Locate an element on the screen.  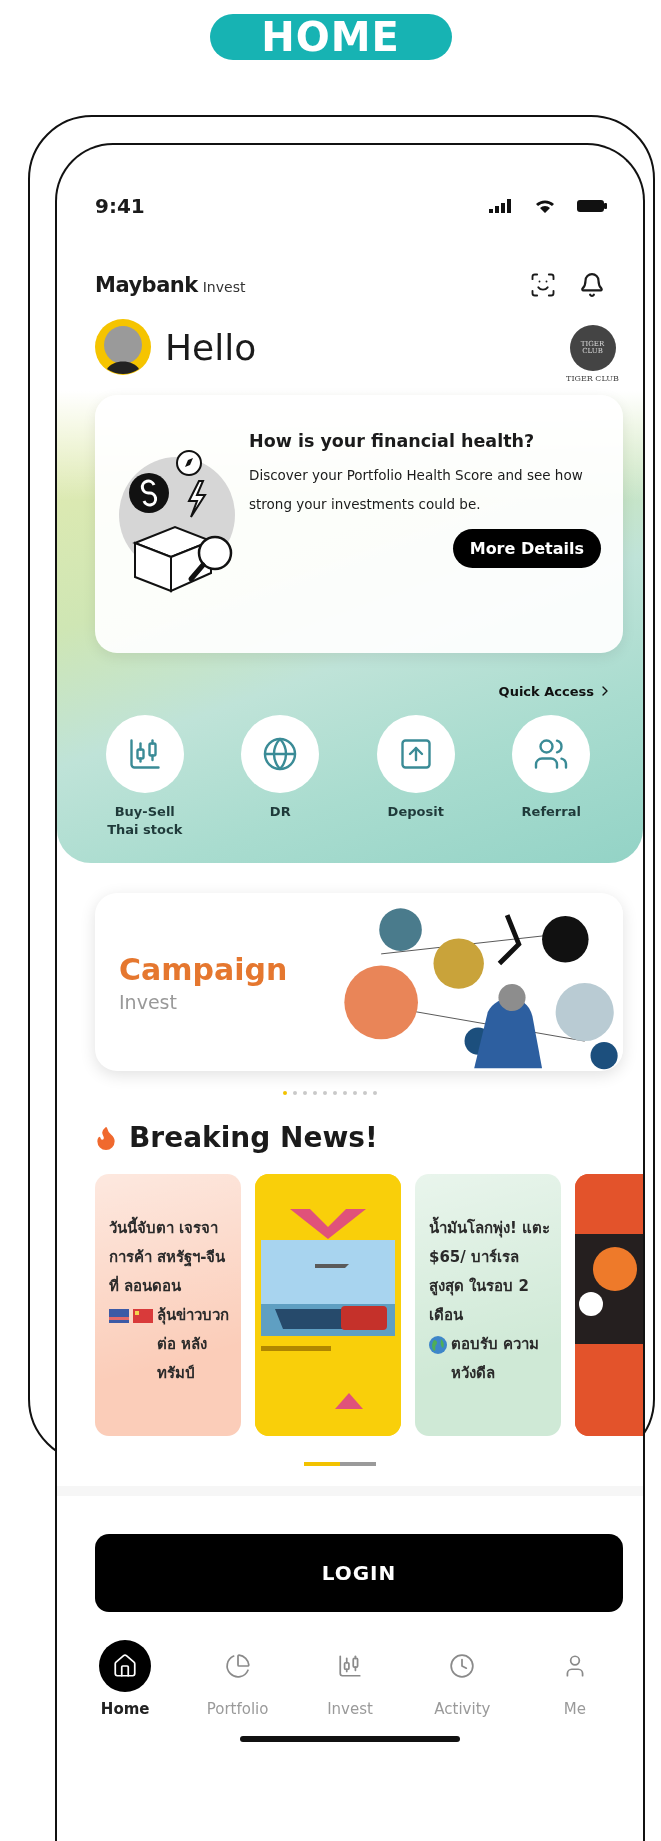
bar-chart-icon is located at coordinates (350, 1666).